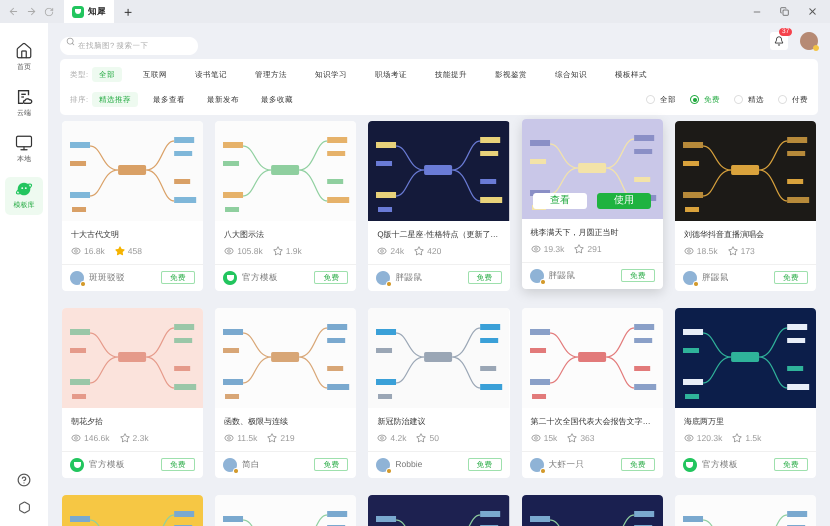 The width and height of the screenshot is (830, 526). I want to click on star-count: 291, so click(594, 249).